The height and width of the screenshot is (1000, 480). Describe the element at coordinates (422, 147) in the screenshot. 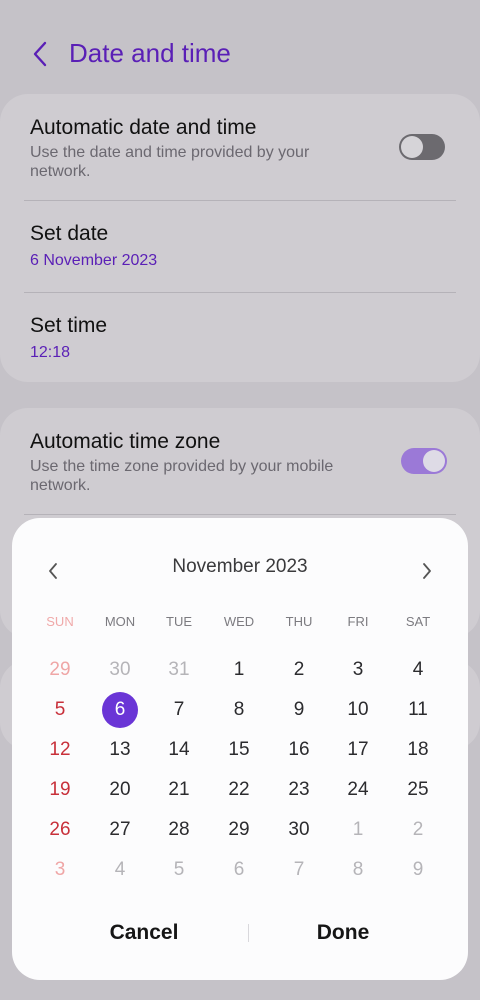

I see `auto-datetime-toggle` at that location.